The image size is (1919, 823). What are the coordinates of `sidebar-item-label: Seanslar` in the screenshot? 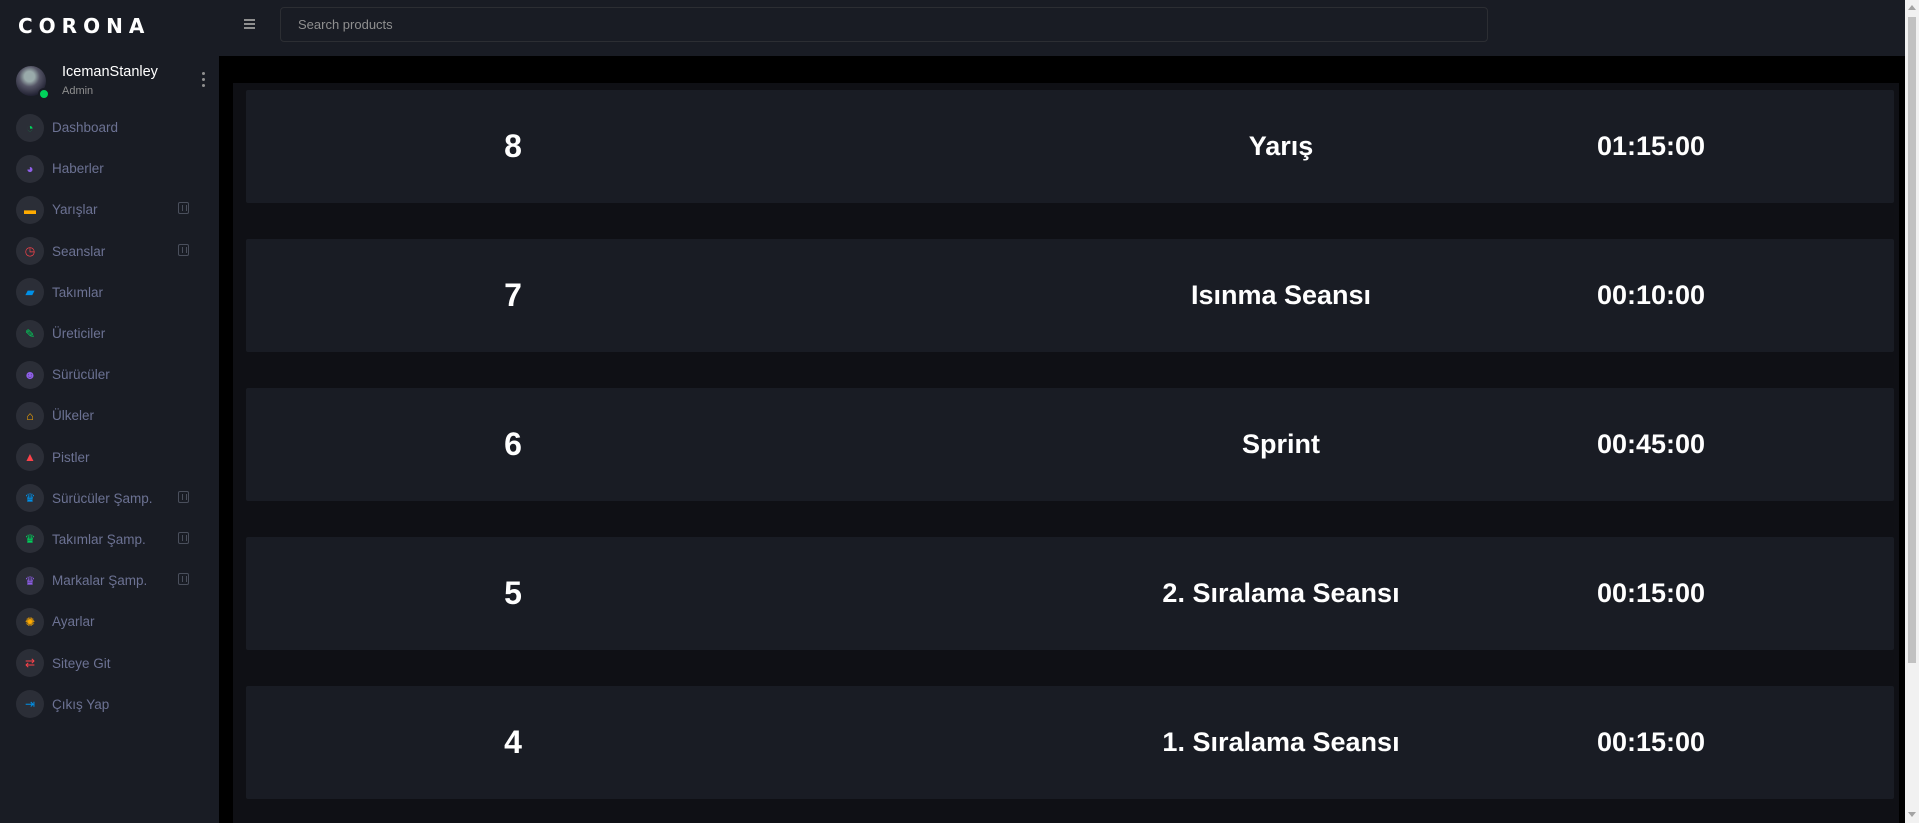 It's located at (79, 251).